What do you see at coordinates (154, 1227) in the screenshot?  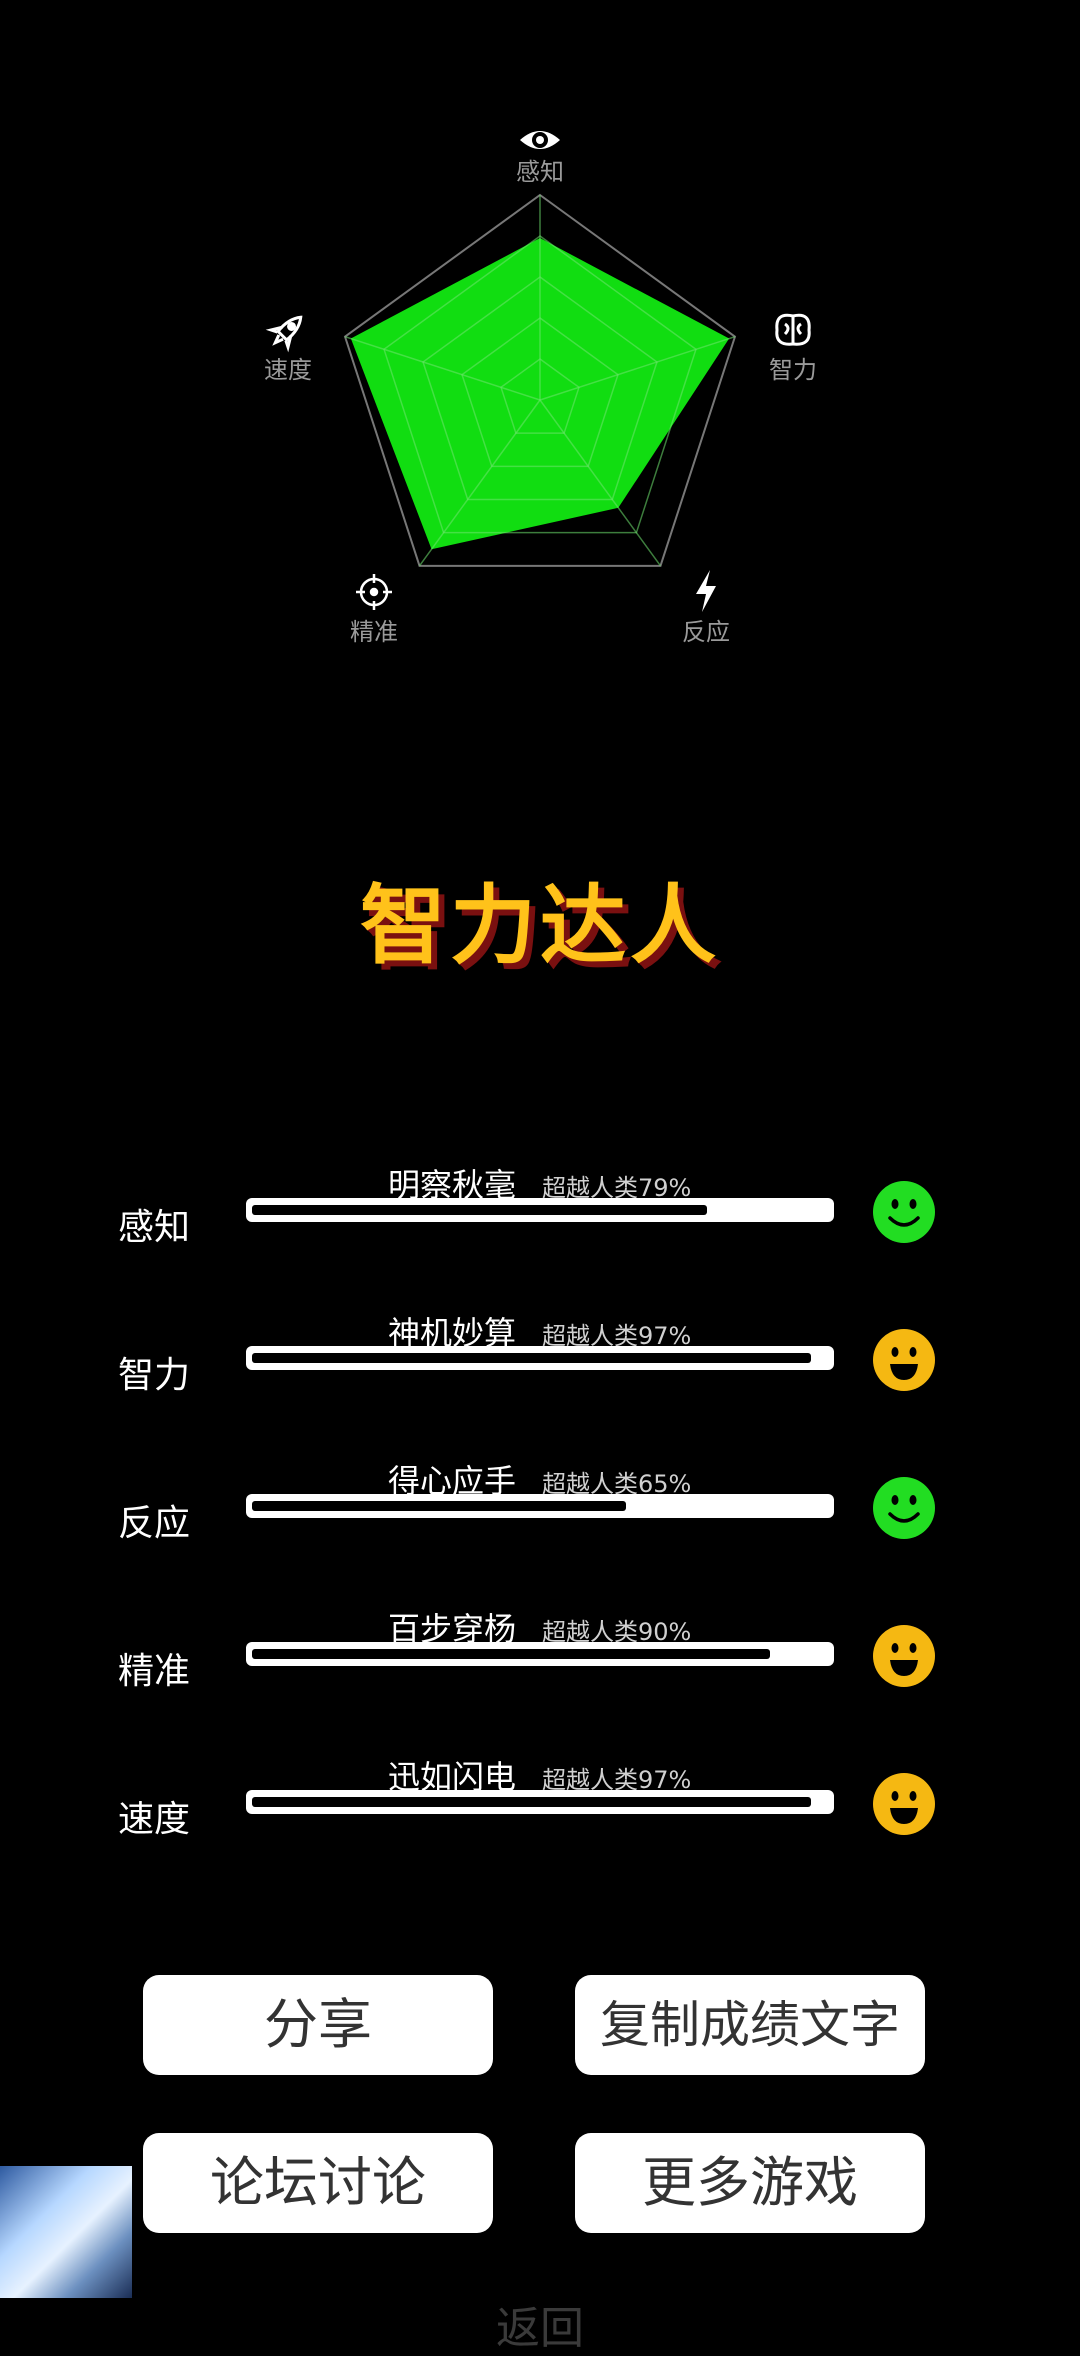 I see `stat-label: 感知` at bounding box center [154, 1227].